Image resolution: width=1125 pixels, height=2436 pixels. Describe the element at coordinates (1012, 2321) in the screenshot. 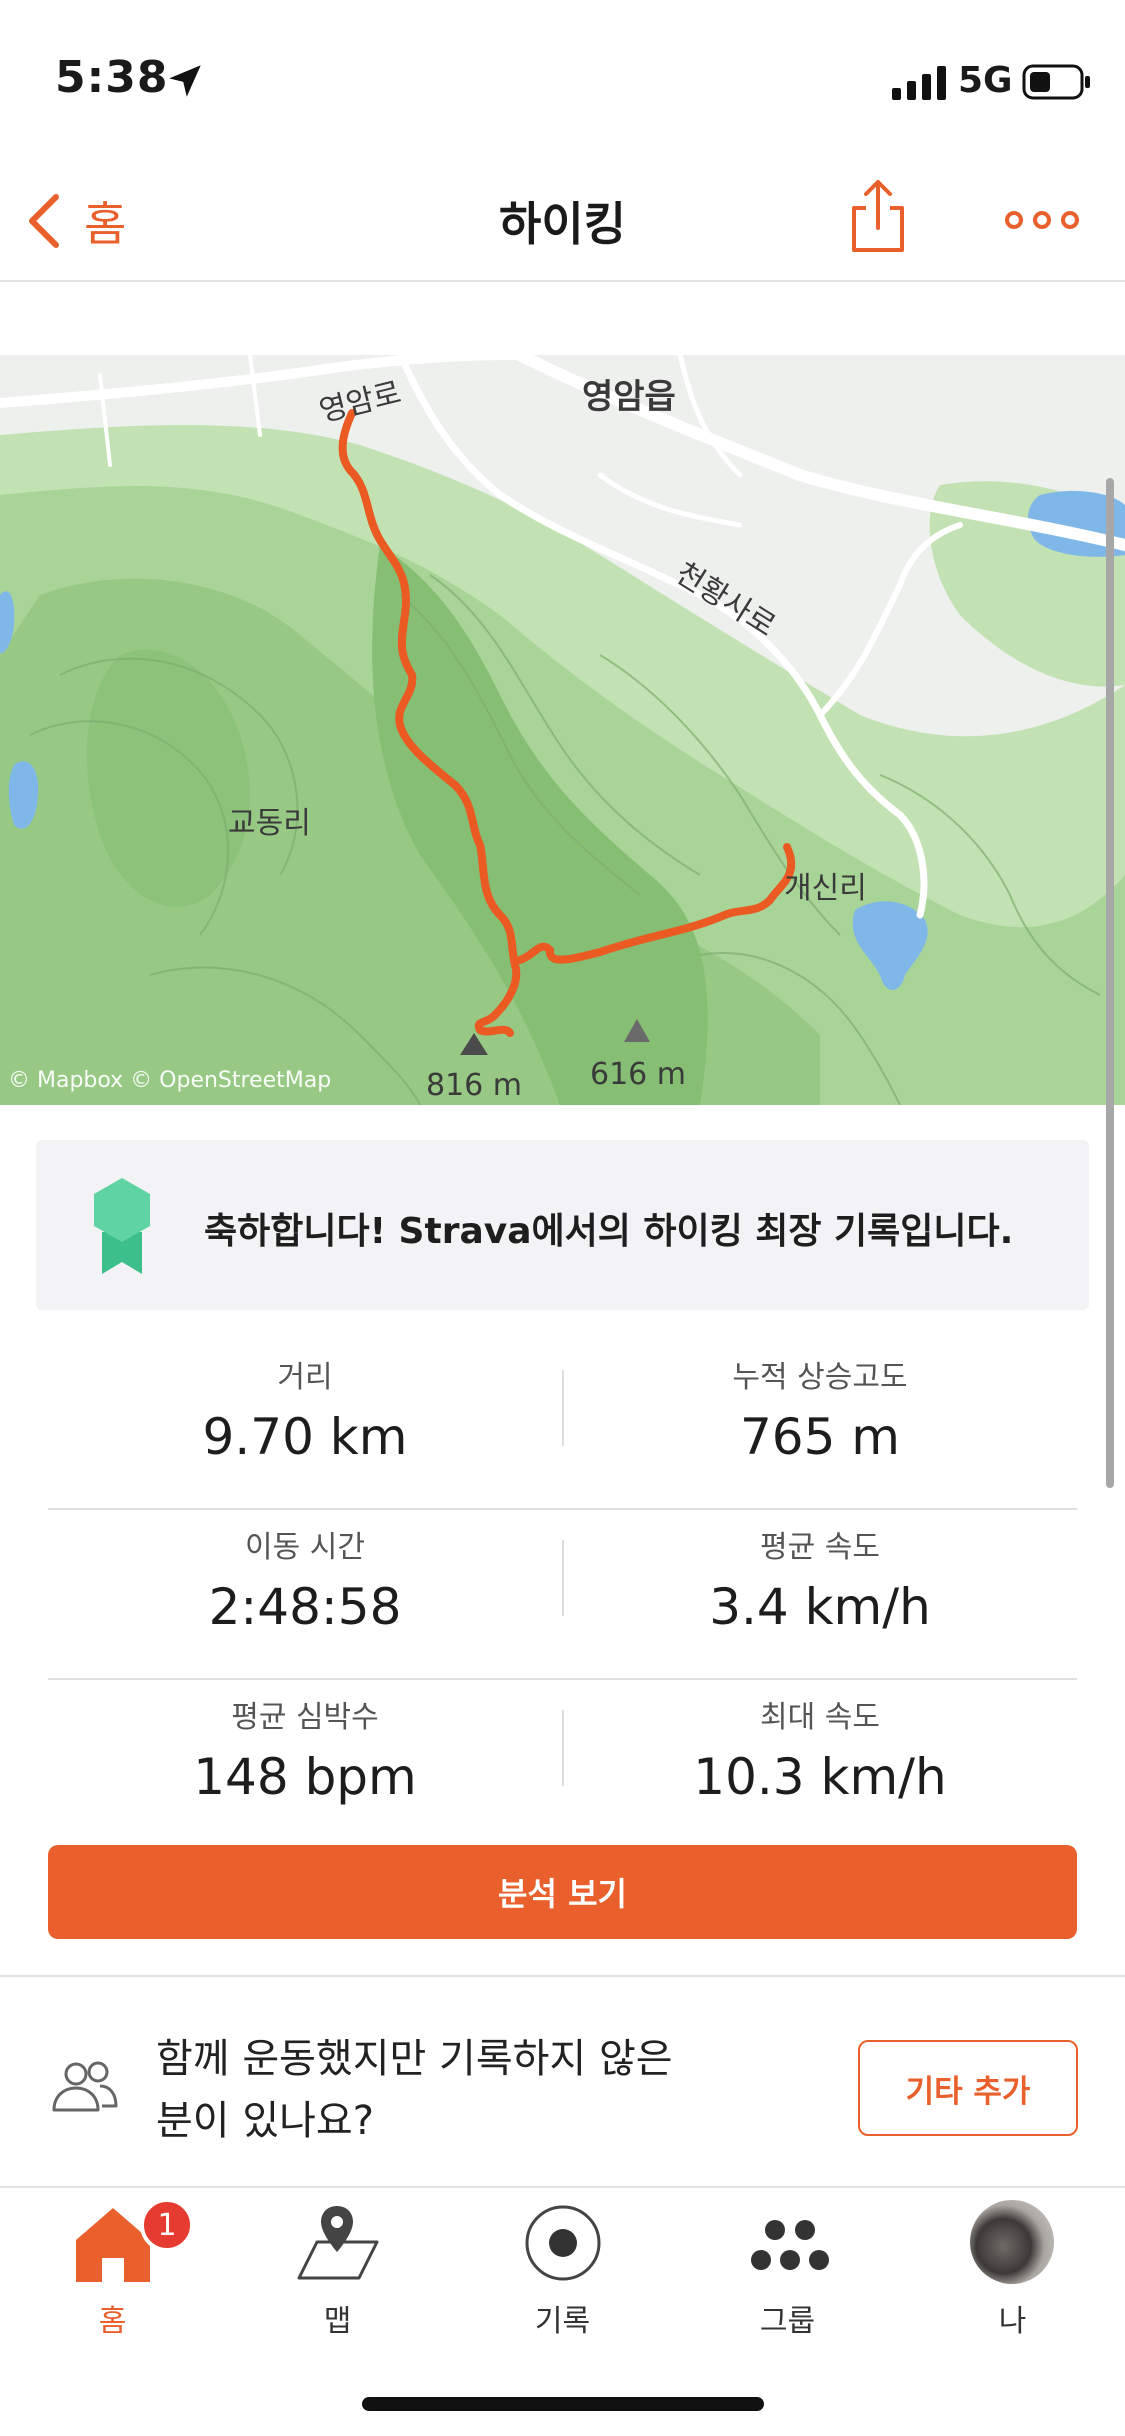

I see `tab-label: 나` at that location.